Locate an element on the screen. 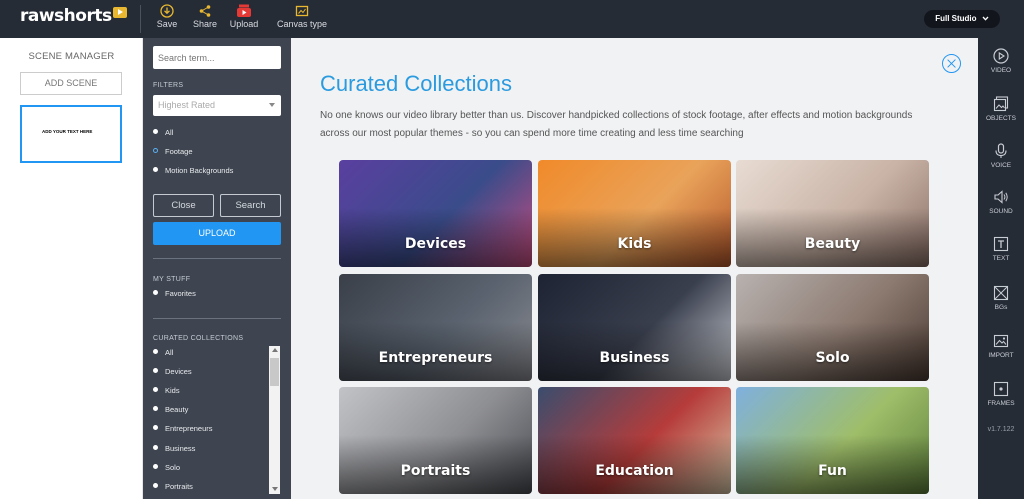 The image size is (1024, 499). tile-label: Fun is located at coordinates (832, 471).